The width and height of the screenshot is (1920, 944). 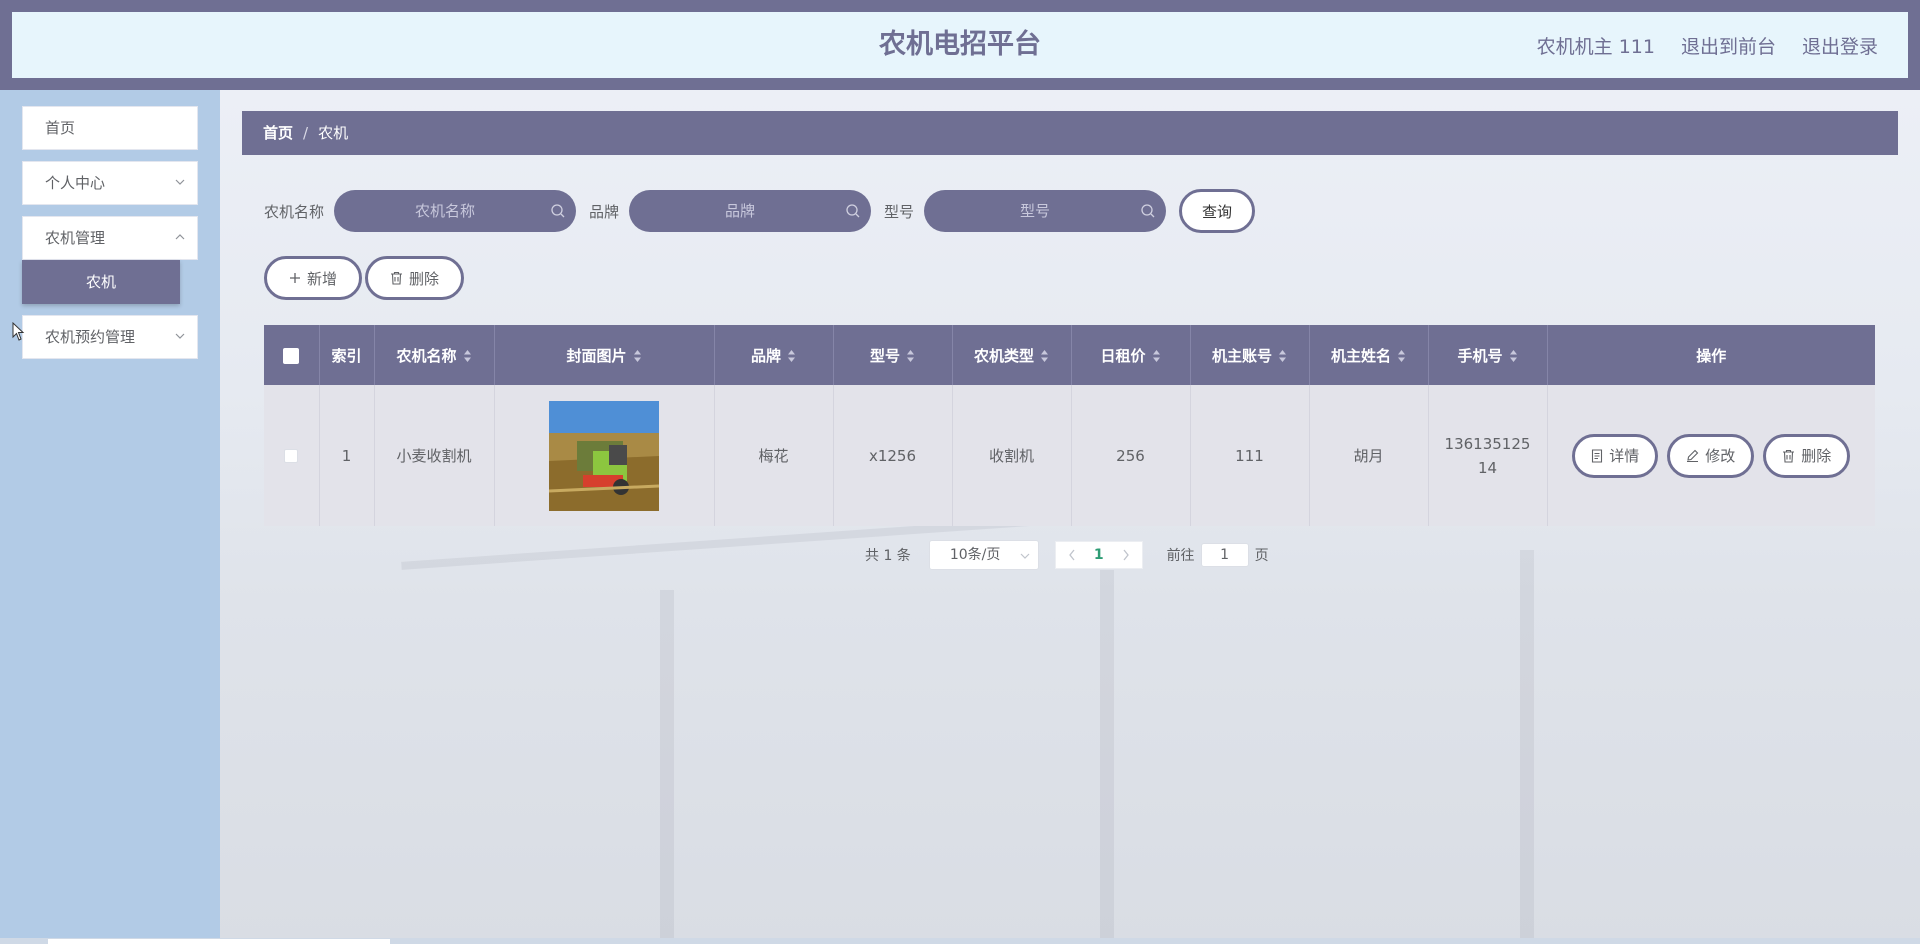 I want to click on harvester-image, so click(x=604, y=455).